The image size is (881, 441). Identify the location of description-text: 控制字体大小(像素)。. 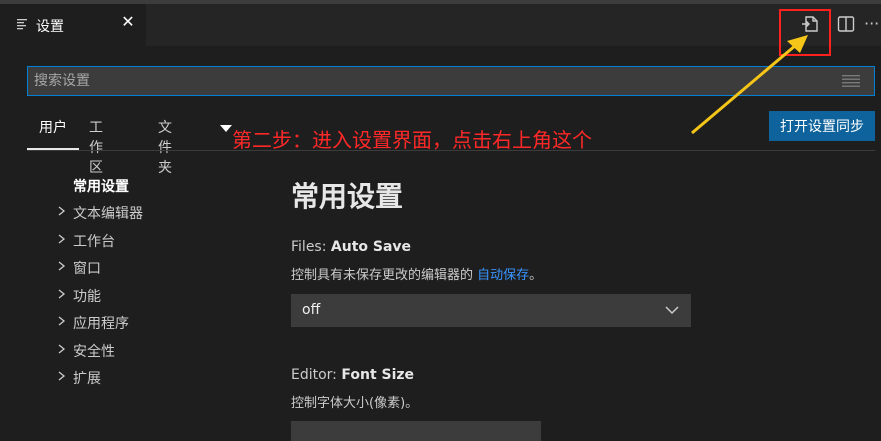
(355, 403).